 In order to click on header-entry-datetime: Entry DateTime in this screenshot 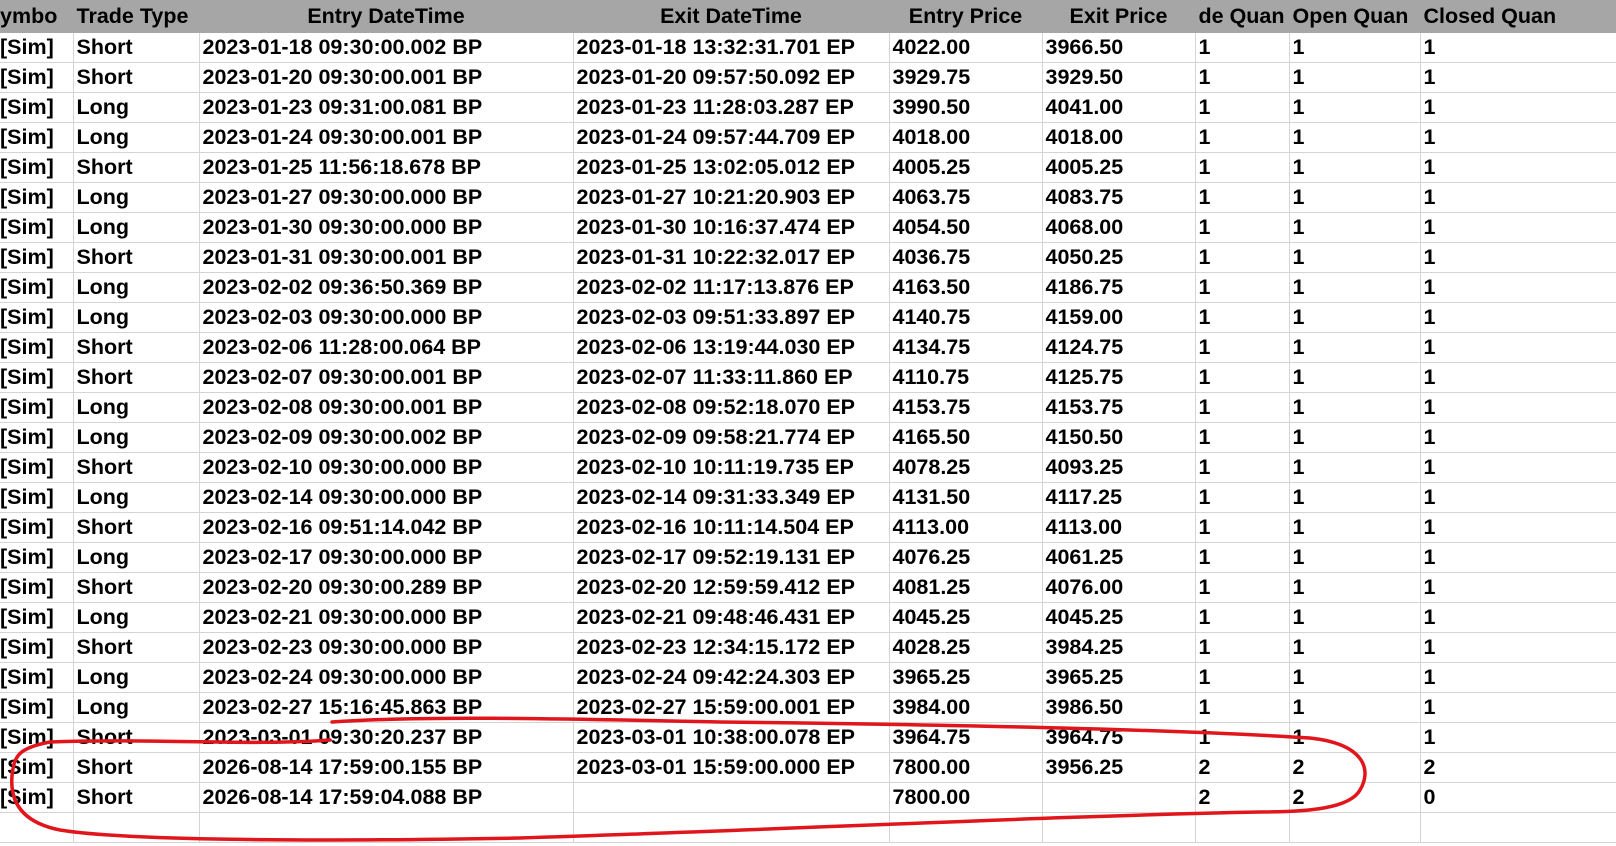, I will do `click(386, 16)`.